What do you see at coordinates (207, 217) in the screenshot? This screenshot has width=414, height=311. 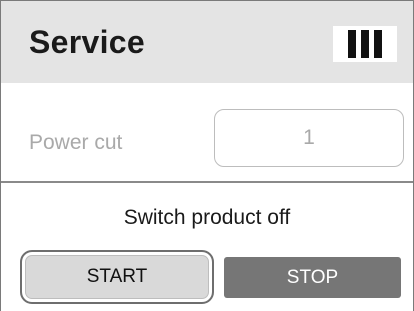 I see `switch-product-off-label: Switch product off` at bounding box center [207, 217].